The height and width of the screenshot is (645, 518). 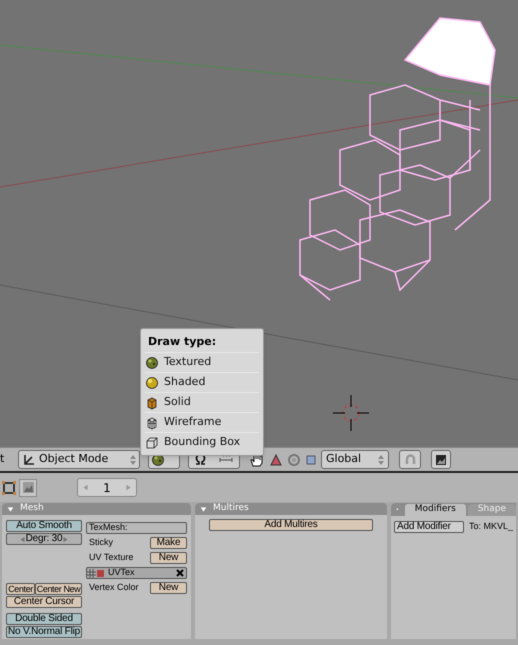 What do you see at coordinates (201, 459) in the screenshot?
I see `omega-icon` at bounding box center [201, 459].